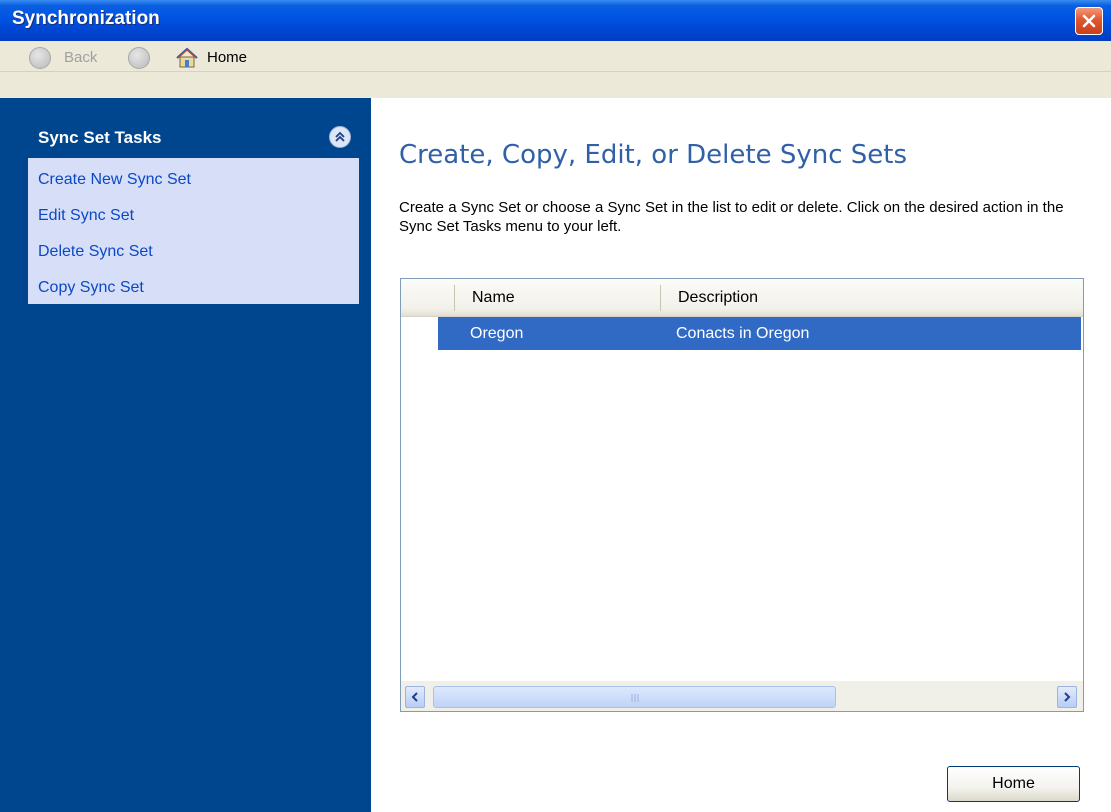 The width and height of the screenshot is (1111, 812). I want to click on window-title: Synchronization, so click(86, 18).